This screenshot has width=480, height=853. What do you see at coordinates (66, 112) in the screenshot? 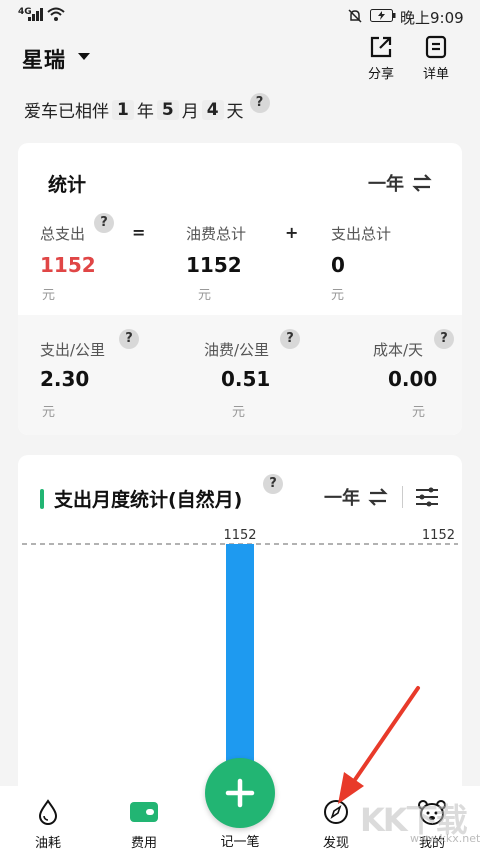
I see `companion-prefix: 爱车已相伴` at bounding box center [66, 112].